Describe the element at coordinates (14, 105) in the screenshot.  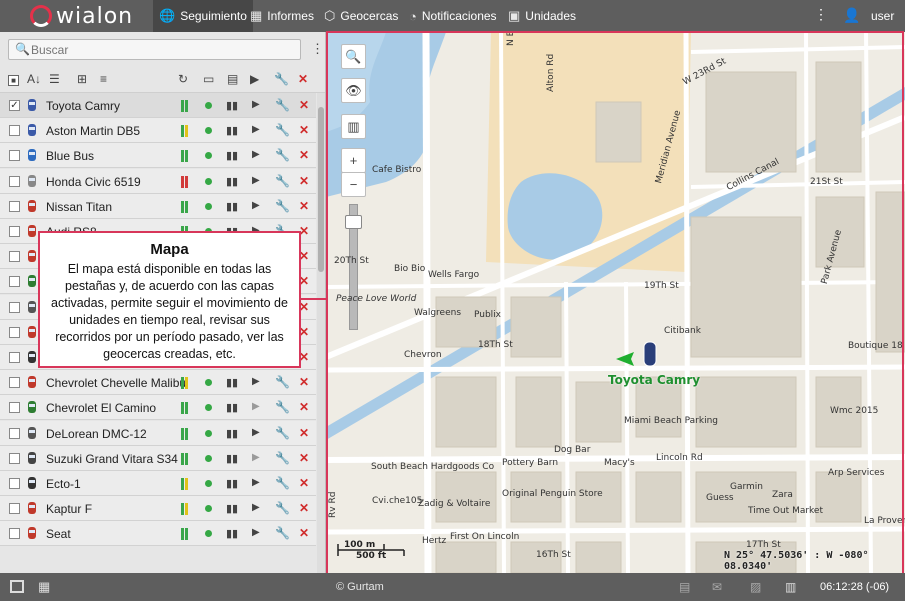
I see `unit-checkbox: ✓` at that location.